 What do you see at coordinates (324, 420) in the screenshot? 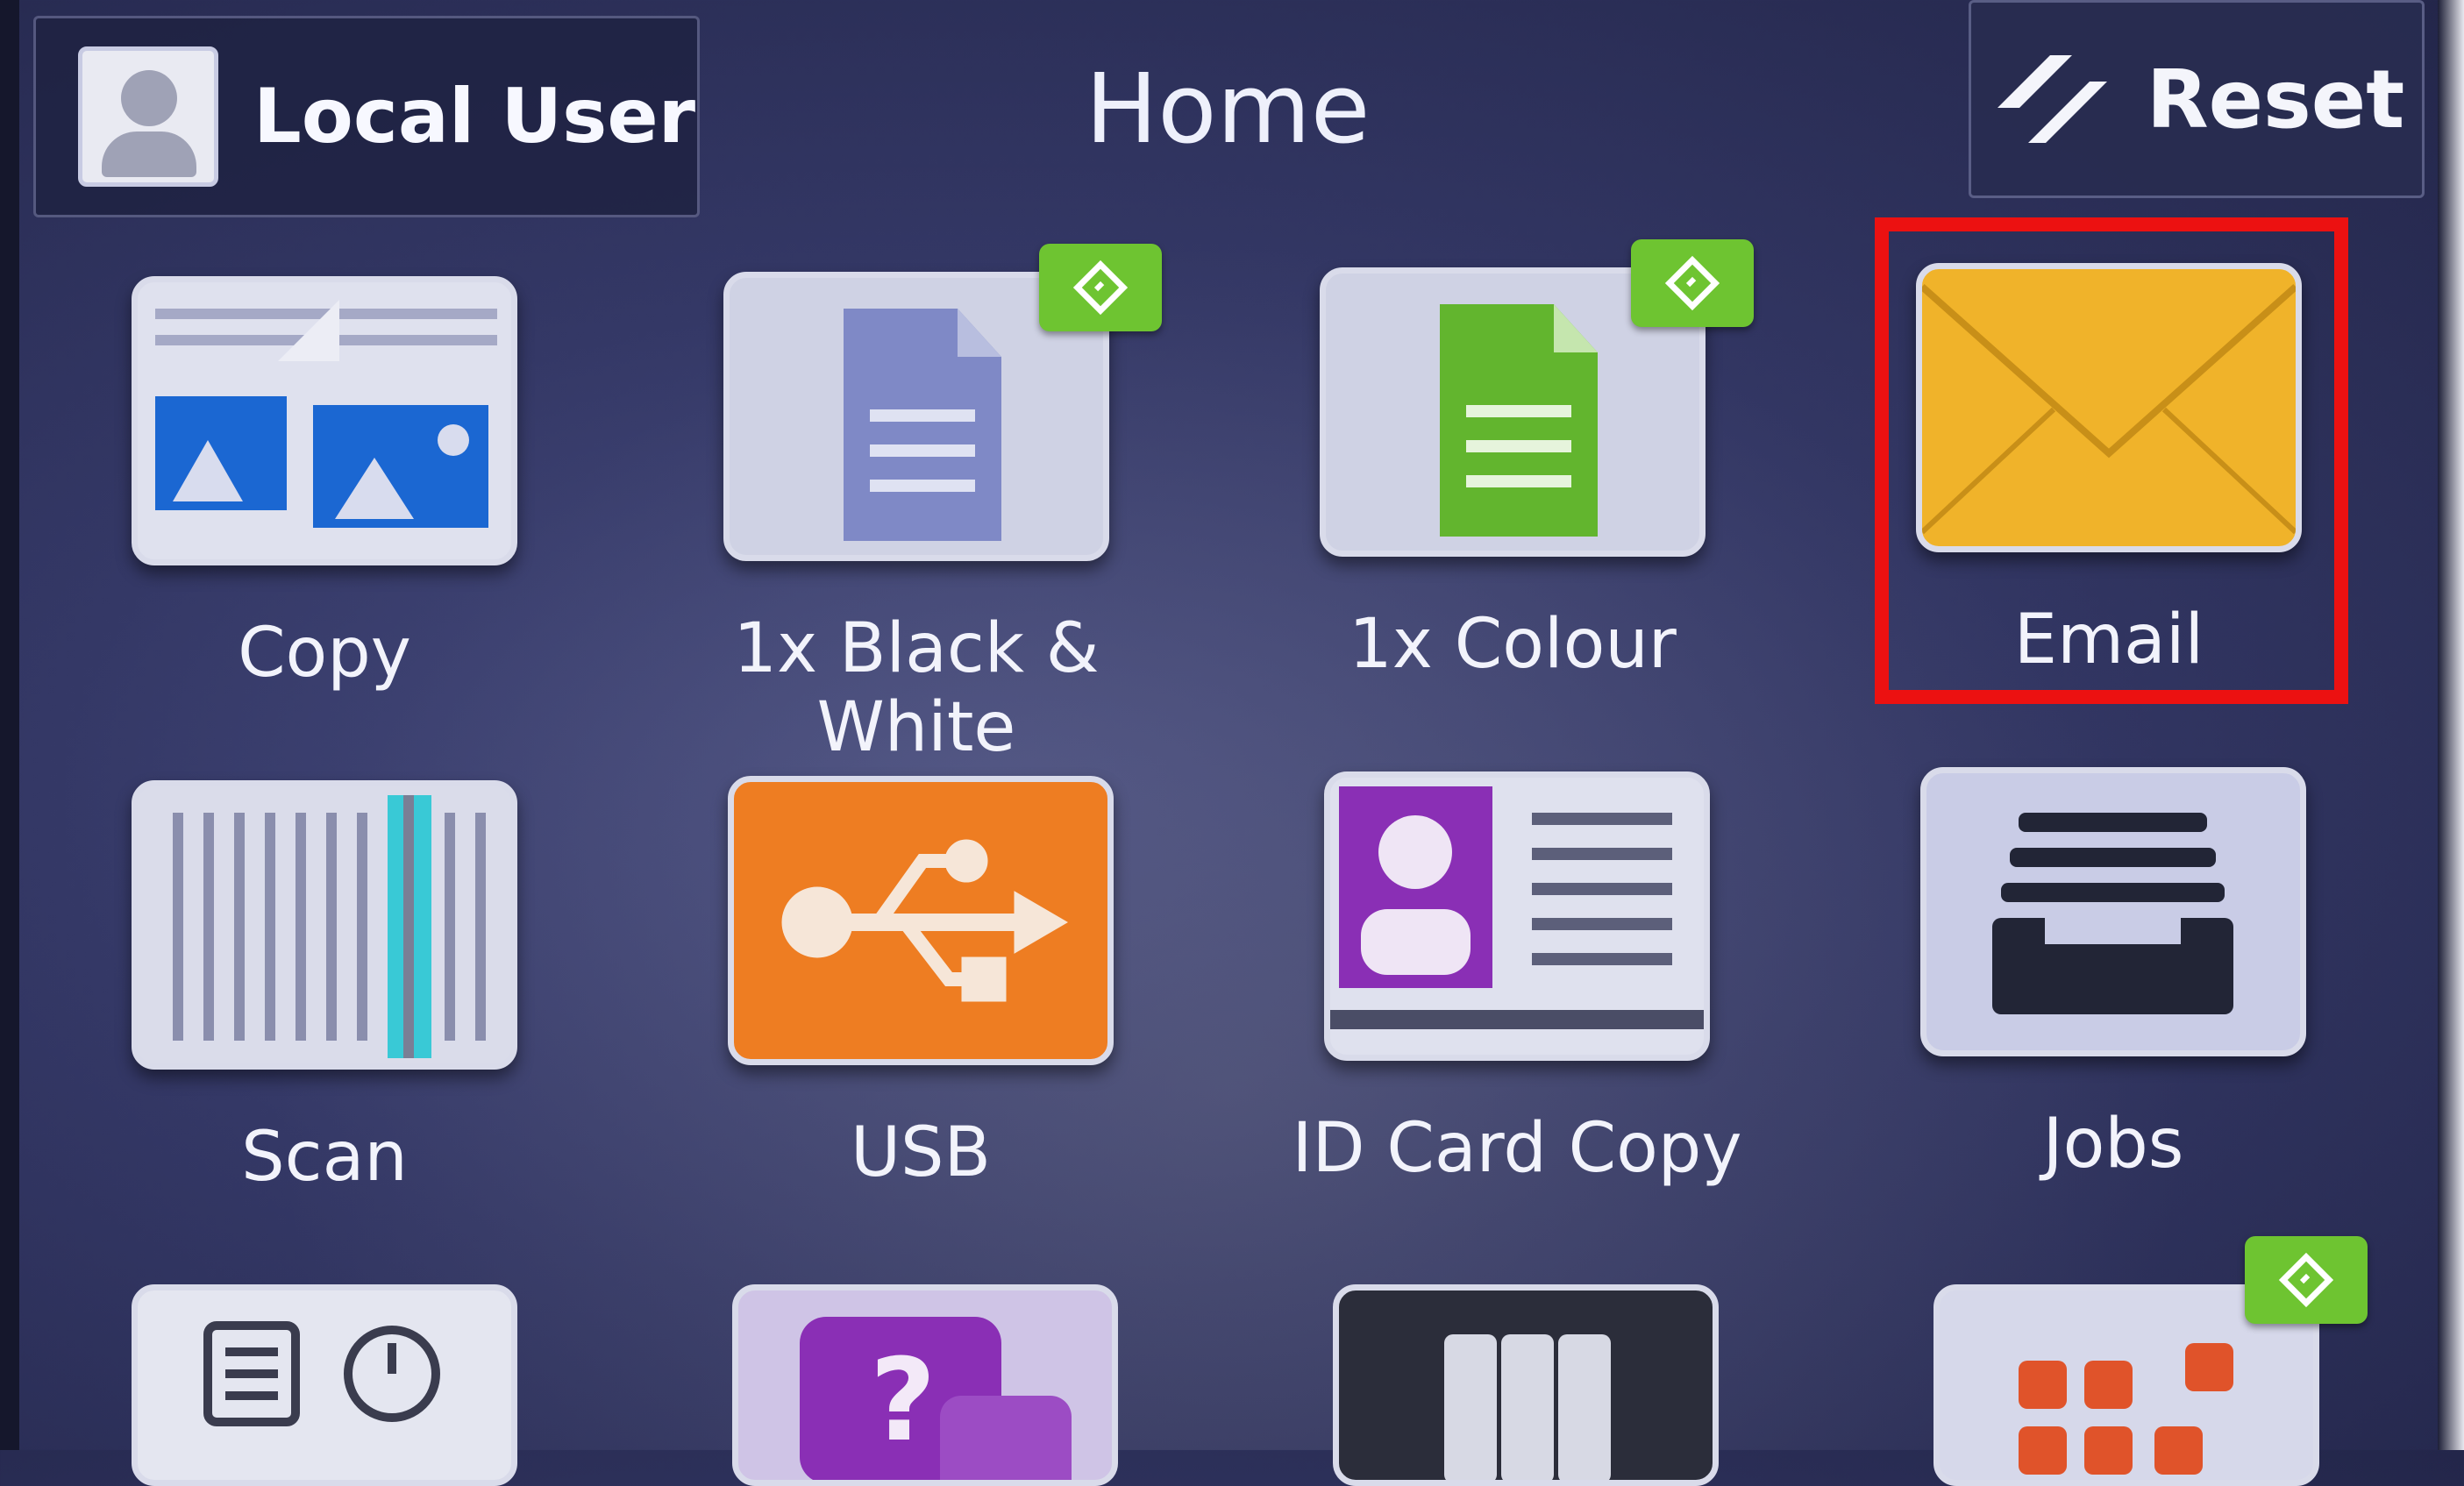
I see `copy-icon` at bounding box center [324, 420].